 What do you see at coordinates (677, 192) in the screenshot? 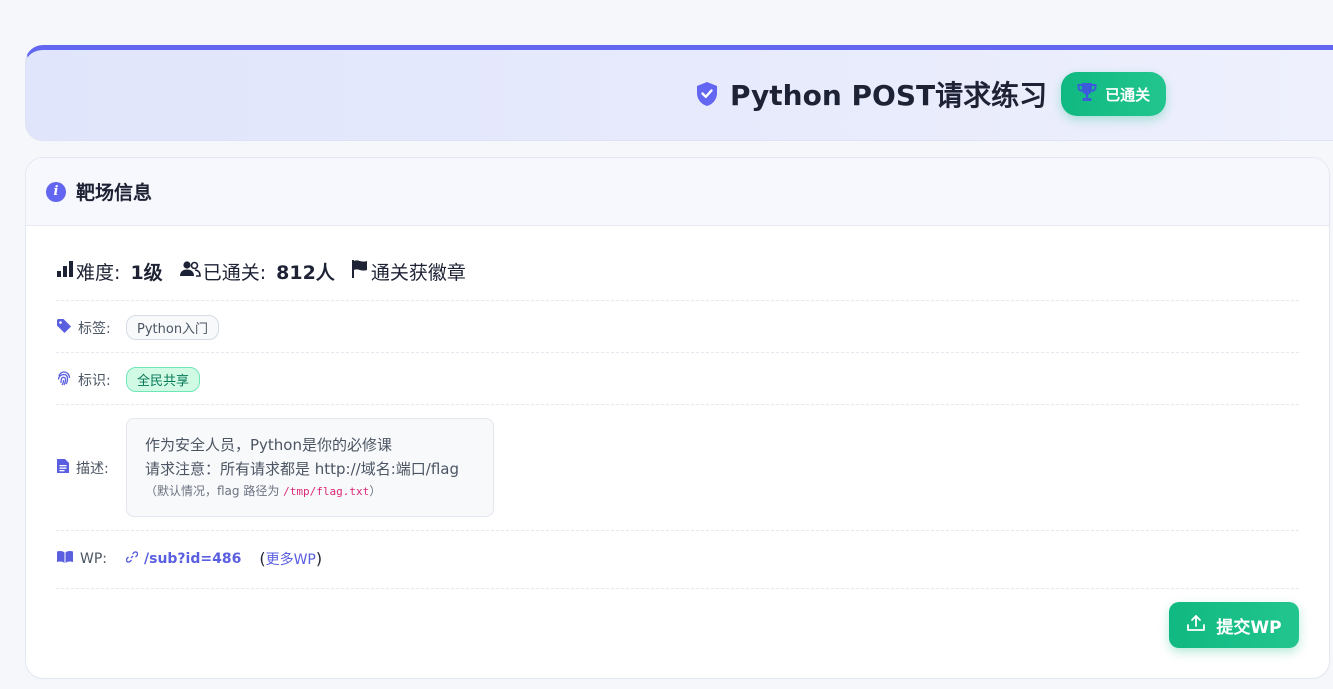
I see `card-header: i 靶场信息` at bounding box center [677, 192].